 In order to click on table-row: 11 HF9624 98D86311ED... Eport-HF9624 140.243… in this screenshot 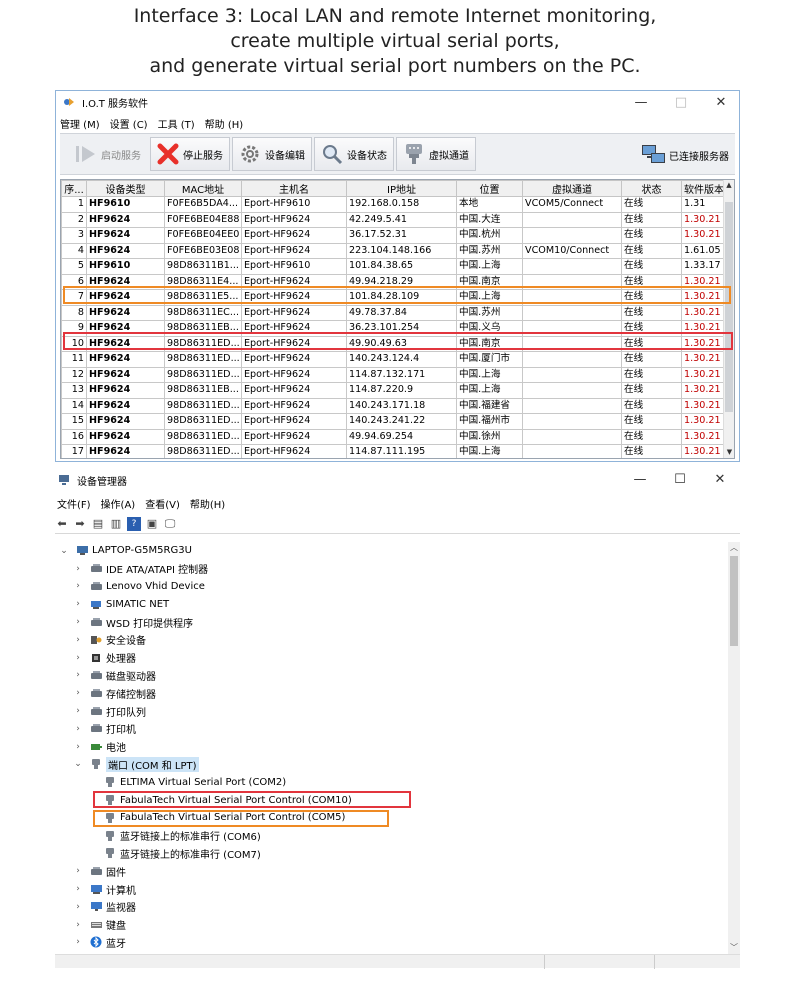, I will do `click(394, 359)`.